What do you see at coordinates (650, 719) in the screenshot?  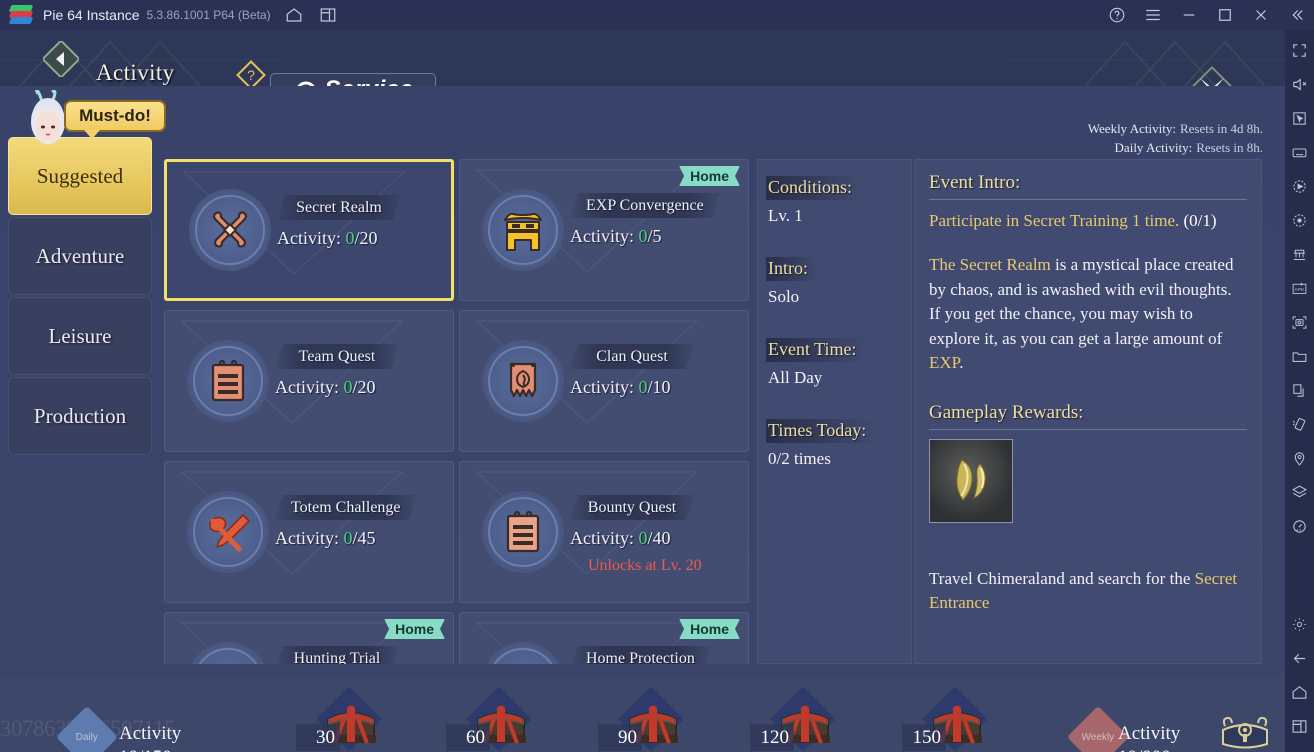 I see `milestone-chest-90: 90` at bounding box center [650, 719].